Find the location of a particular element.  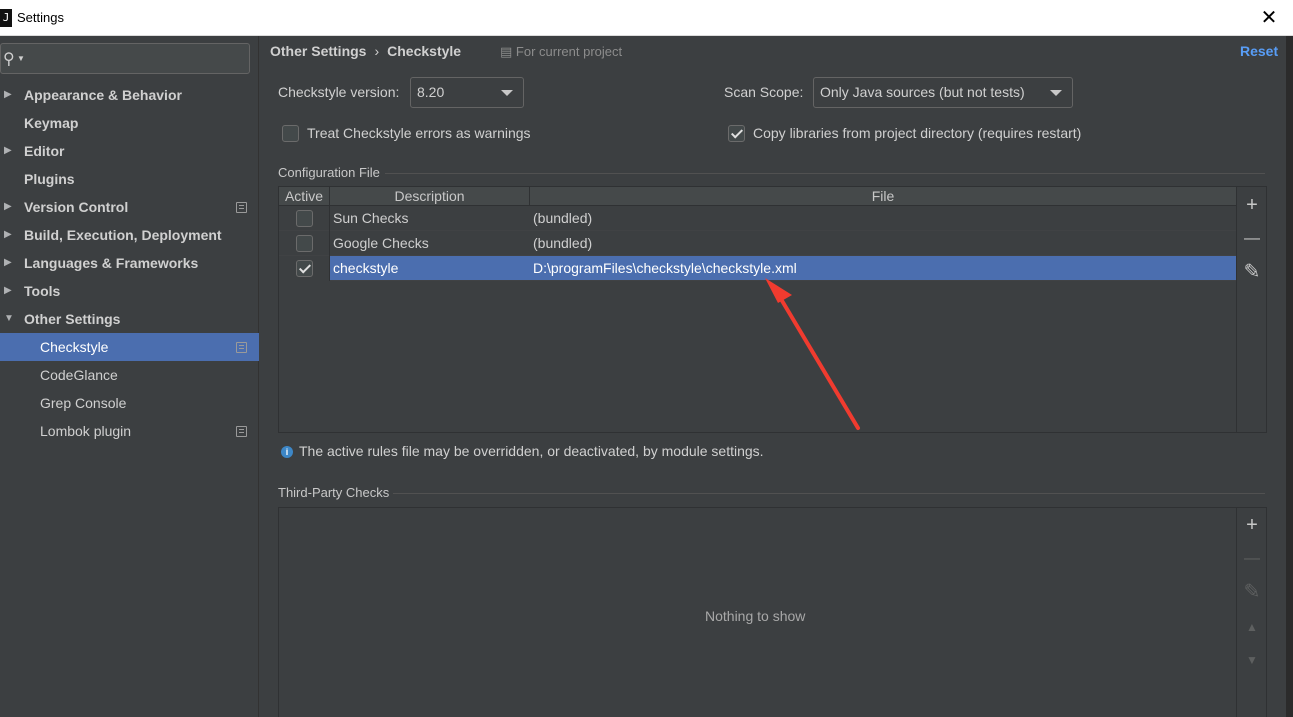

sidebar-item-label: Keymap is located at coordinates (51, 123).